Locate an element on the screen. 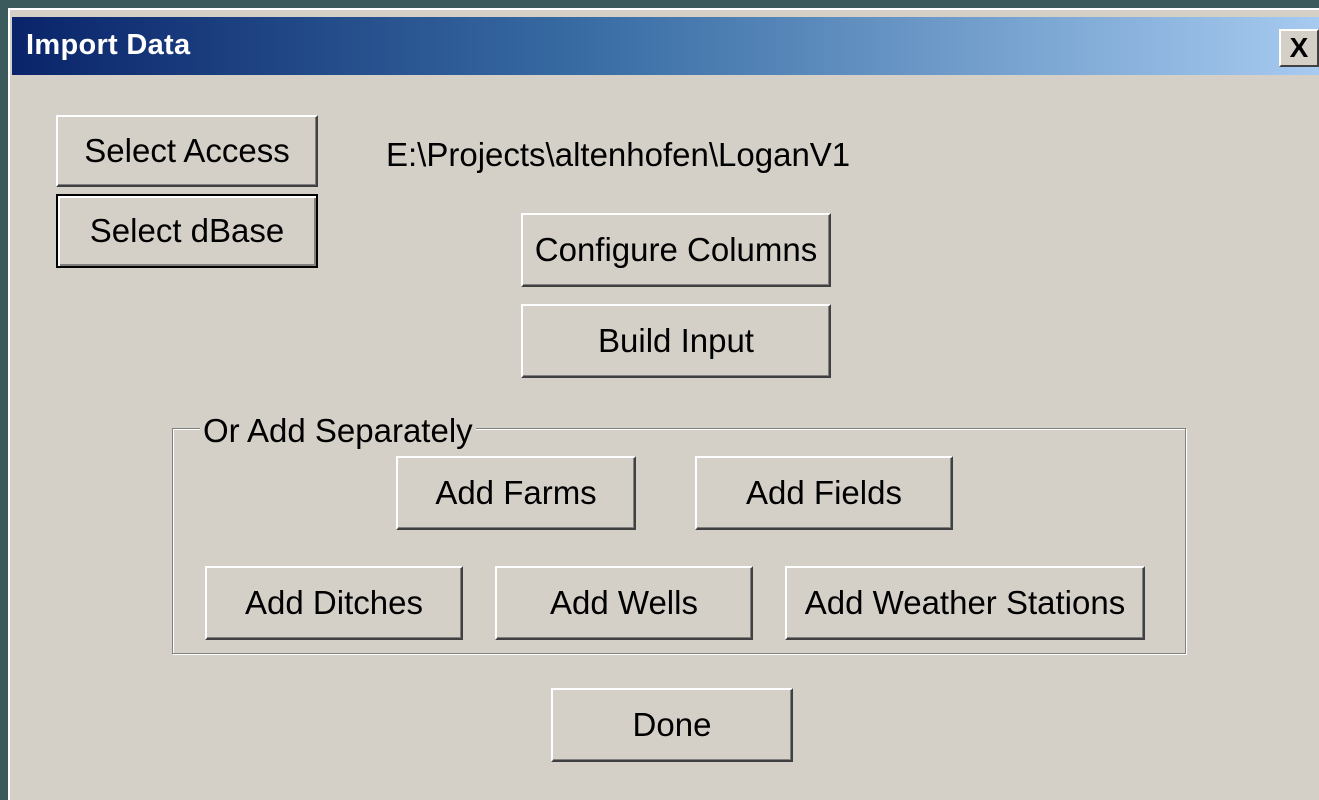  add-wells-button: Add Wells is located at coordinates (624, 603).